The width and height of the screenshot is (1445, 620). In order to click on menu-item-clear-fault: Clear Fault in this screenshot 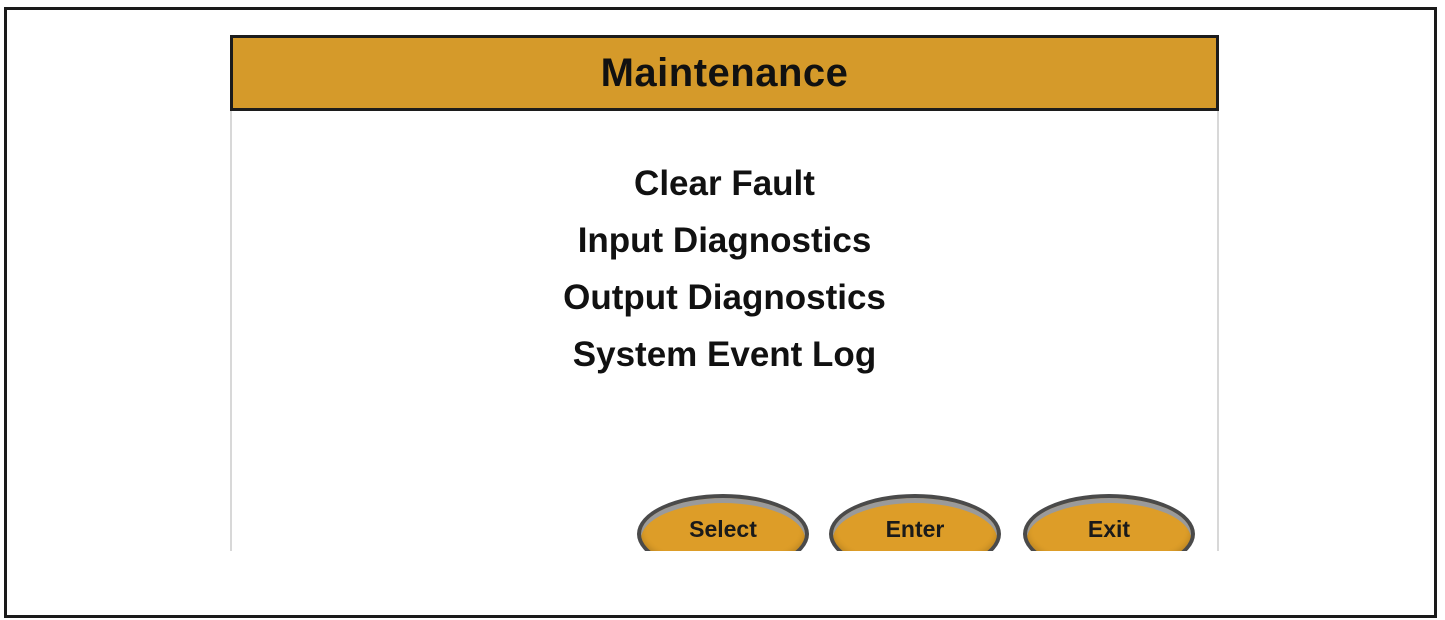, I will do `click(724, 183)`.